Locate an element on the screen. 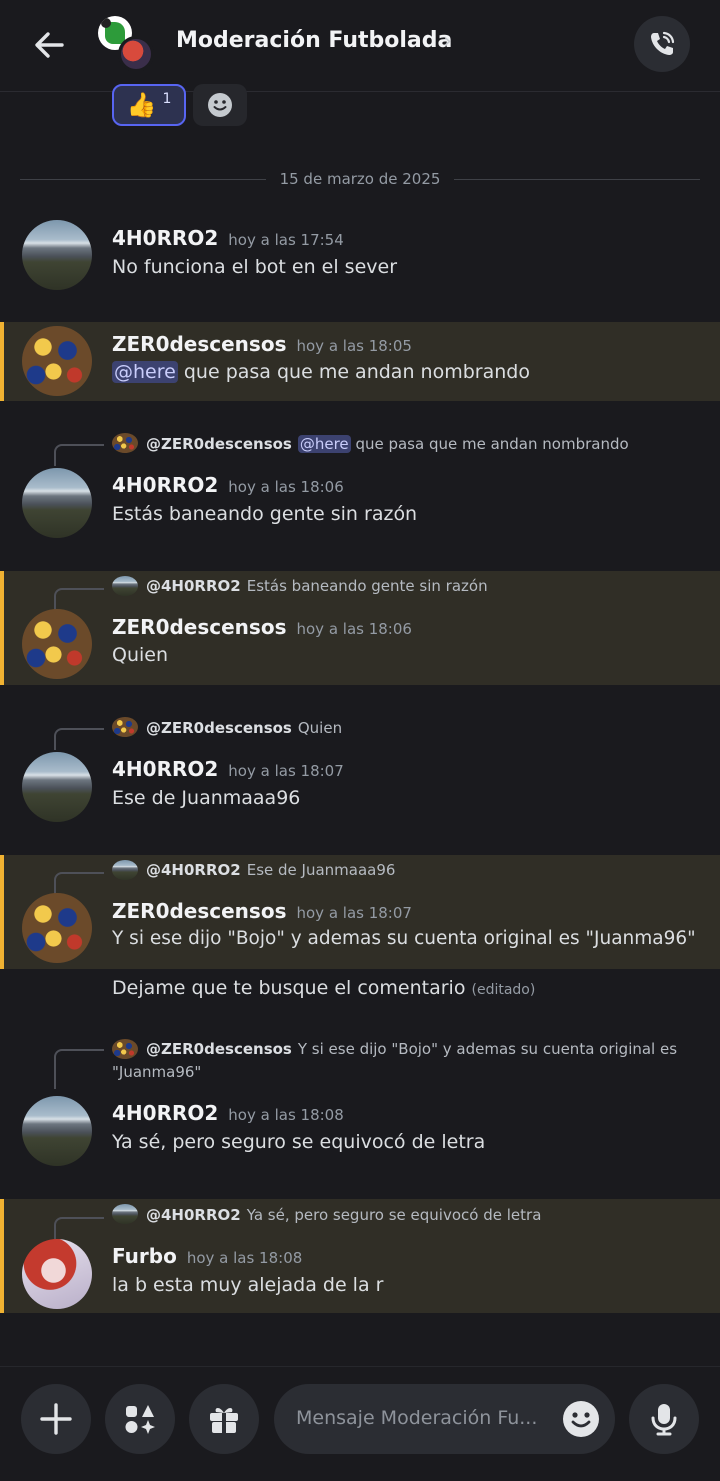  channel-header: Moderación Futbolada › is located at coordinates (360, 46).